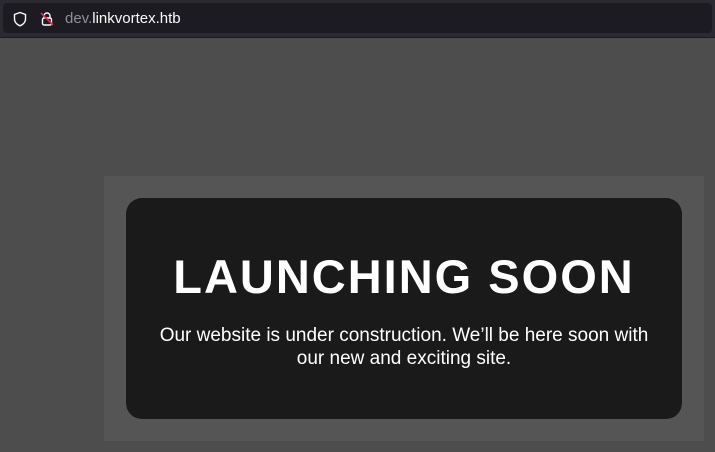  Describe the element at coordinates (136, 18) in the screenshot. I see `url-host: linkvortex.htb` at that location.